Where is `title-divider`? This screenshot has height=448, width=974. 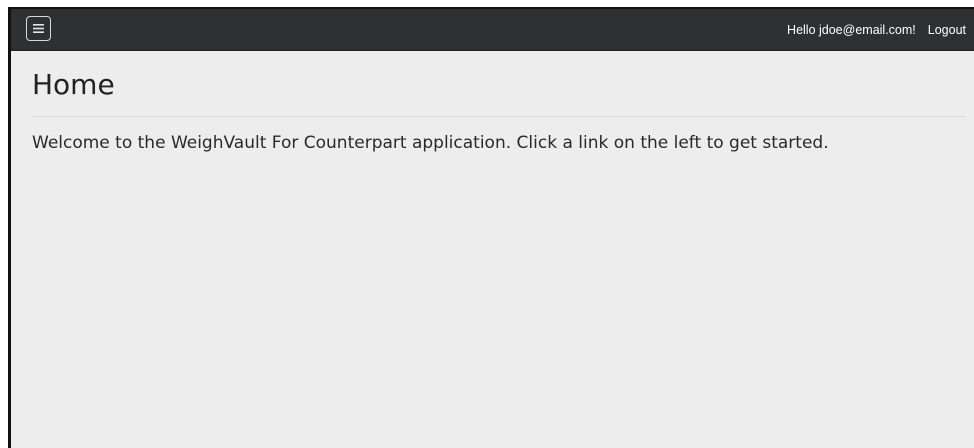 title-divider is located at coordinates (498, 116).